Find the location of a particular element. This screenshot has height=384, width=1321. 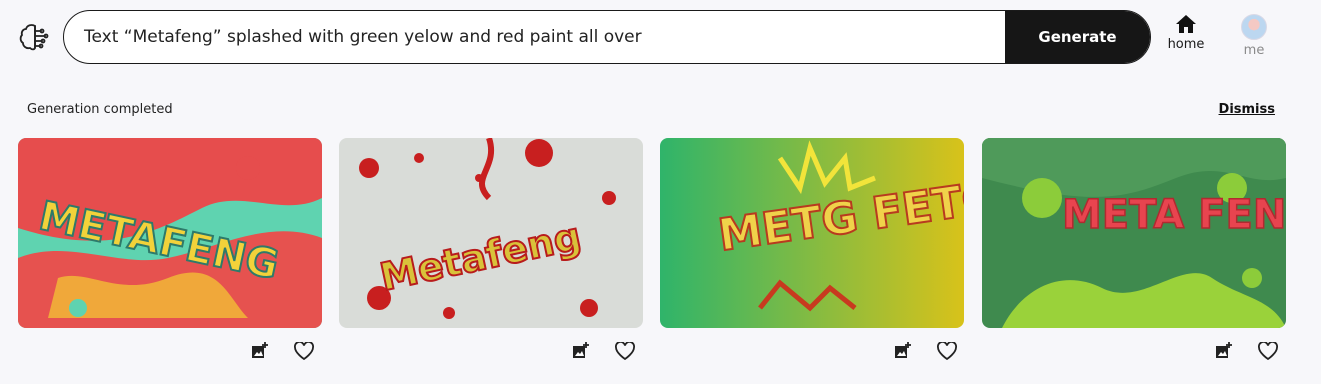

avatar is located at coordinates (1254, 27).